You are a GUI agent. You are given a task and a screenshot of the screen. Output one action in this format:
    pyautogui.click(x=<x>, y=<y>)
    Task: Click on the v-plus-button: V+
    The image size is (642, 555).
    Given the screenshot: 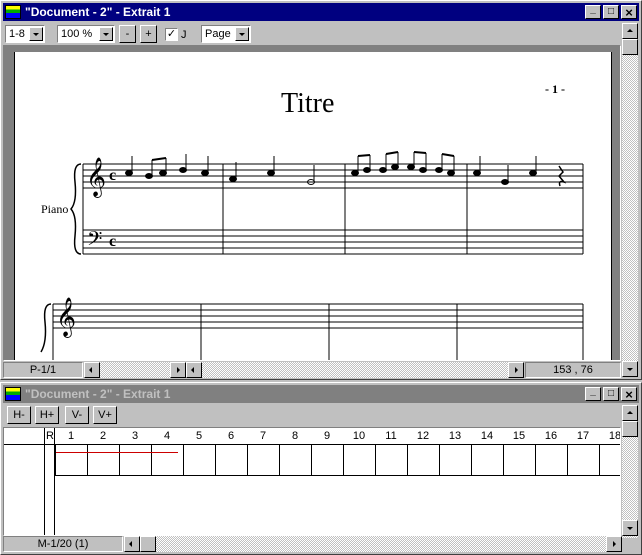 What is the action you would take?
    pyautogui.click(x=105, y=415)
    